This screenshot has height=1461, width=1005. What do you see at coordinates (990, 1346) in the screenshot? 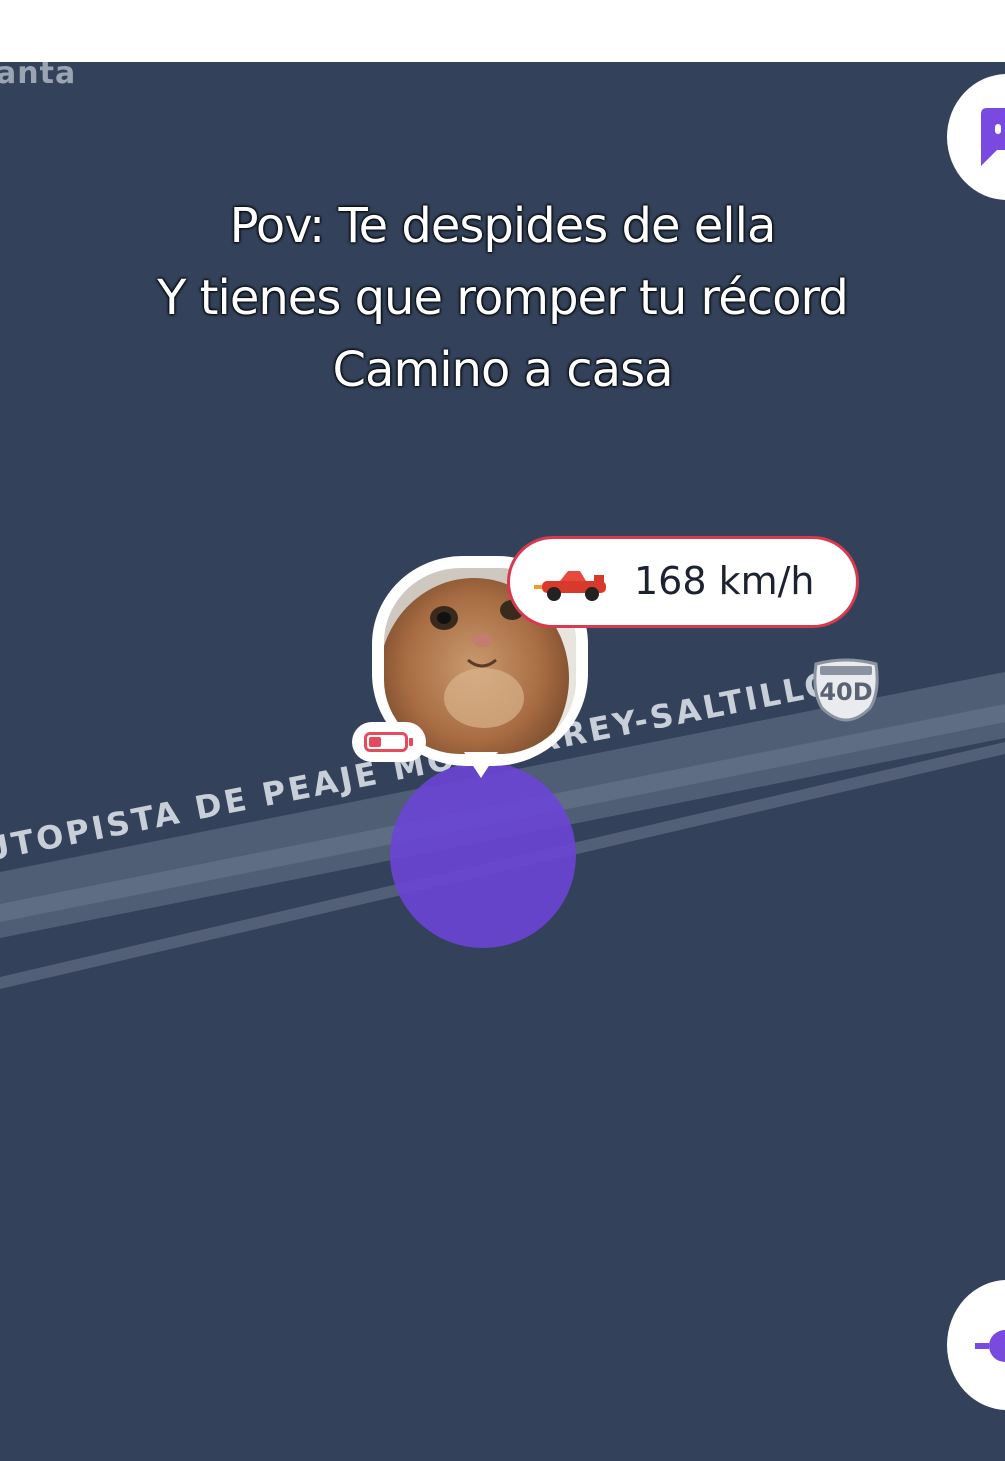
I see `locate-icon` at bounding box center [990, 1346].